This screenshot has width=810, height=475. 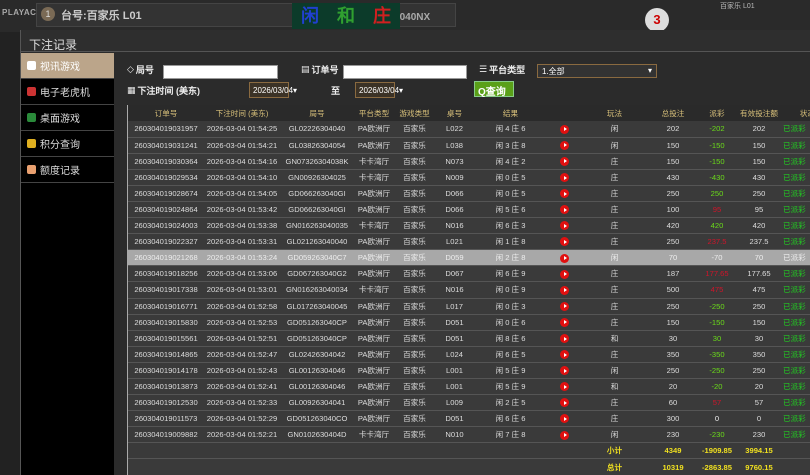 What do you see at coordinates (317, 306) in the screenshot?
I see `round-no: GL017263040045` at bounding box center [317, 306].